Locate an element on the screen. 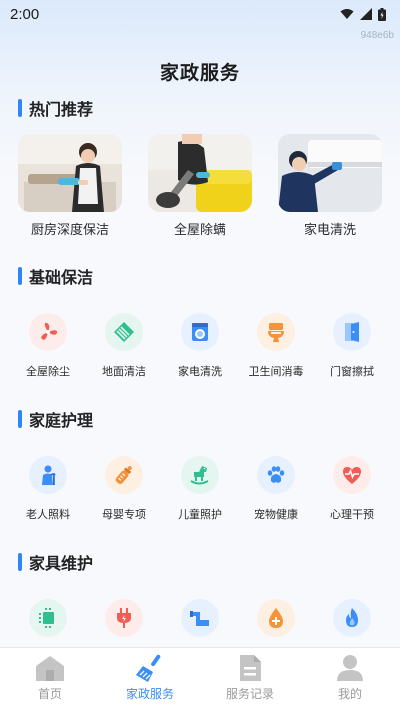 Image resolution: width=400 pixels, height=711 pixels. basic-item-door-window: 门窗擦拭 is located at coordinates (352, 346).